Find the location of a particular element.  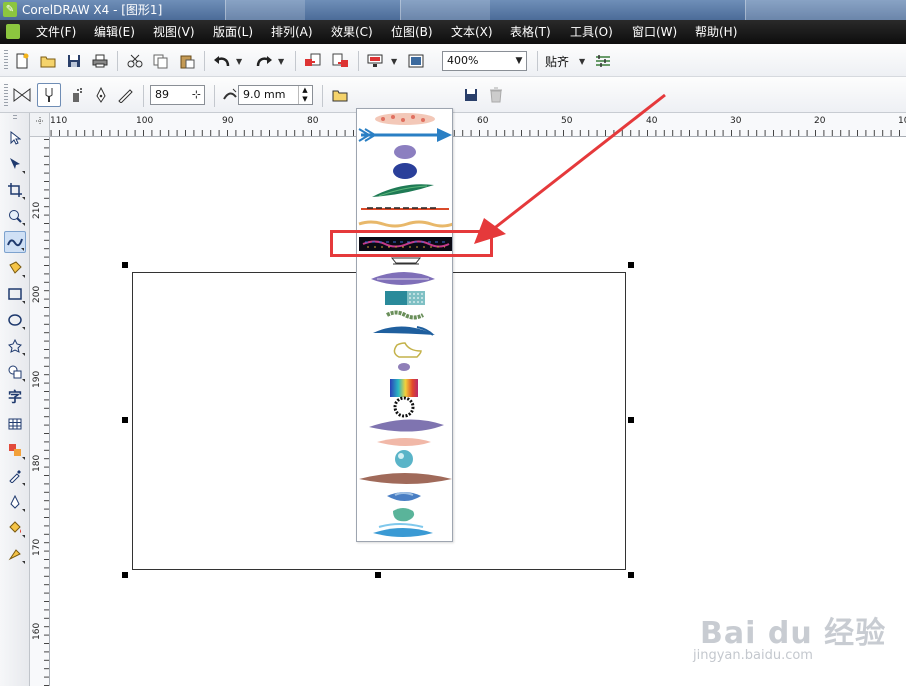

ellipse-tool-icon is located at coordinates (15, 320).